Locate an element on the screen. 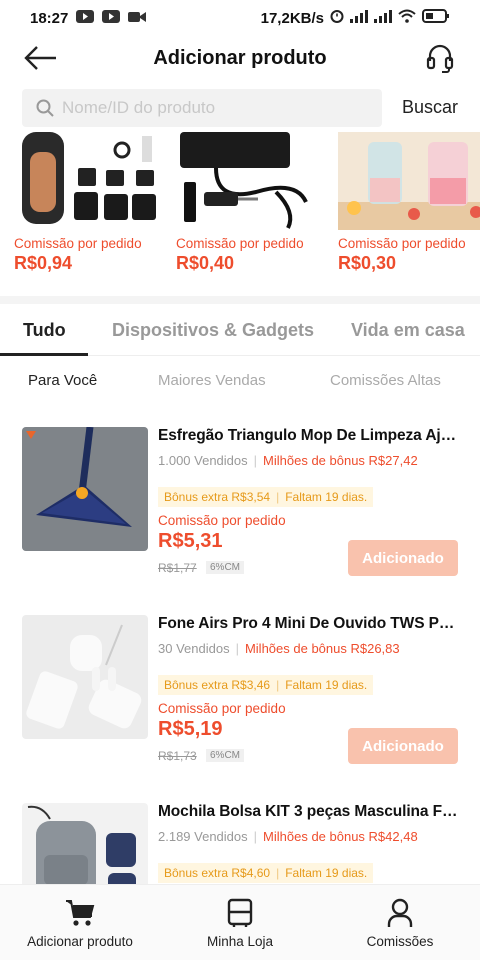  tab-tudo: Tudo is located at coordinates (44, 330).